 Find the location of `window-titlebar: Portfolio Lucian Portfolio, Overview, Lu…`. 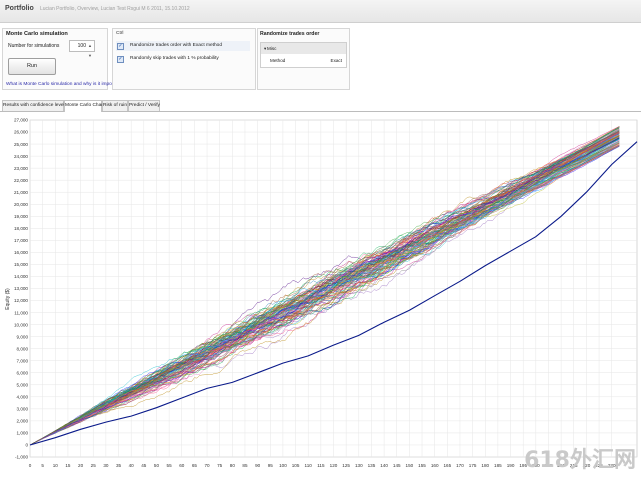

window-titlebar: Portfolio Lucian Portfolio, Overview, Lu… is located at coordinates (320, 11).